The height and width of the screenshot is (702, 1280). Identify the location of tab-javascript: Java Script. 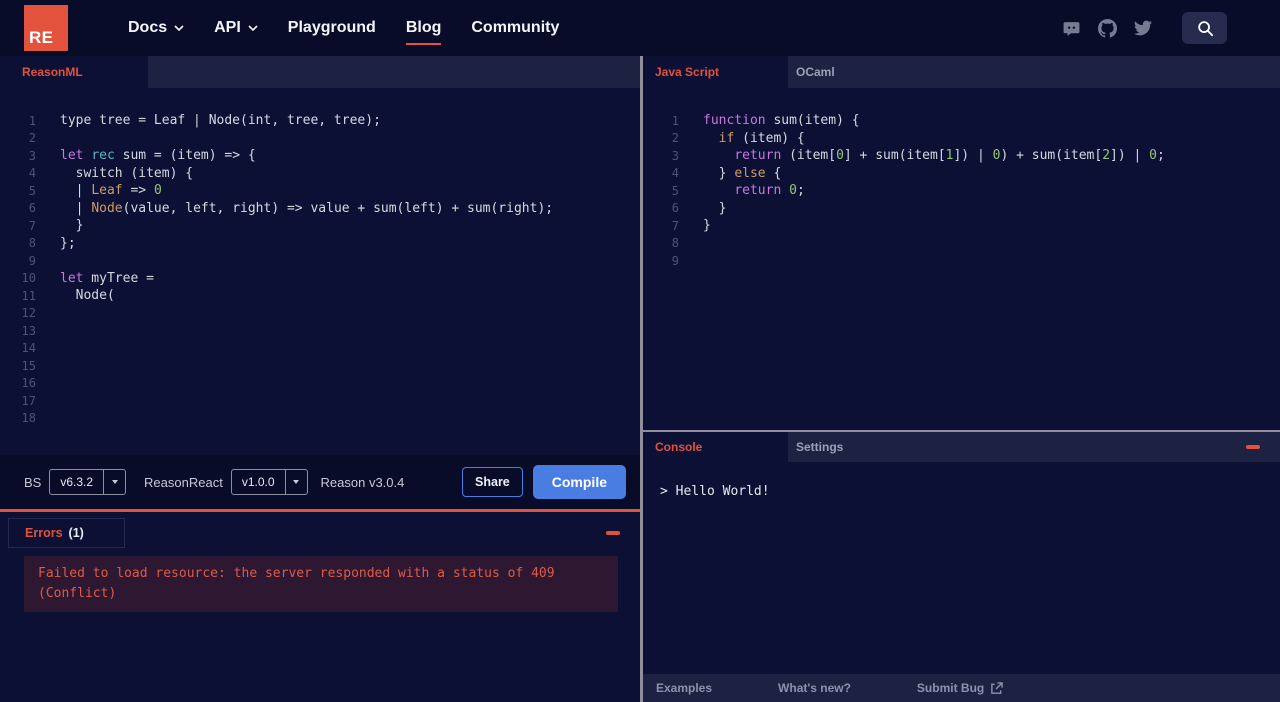
(715, 72).